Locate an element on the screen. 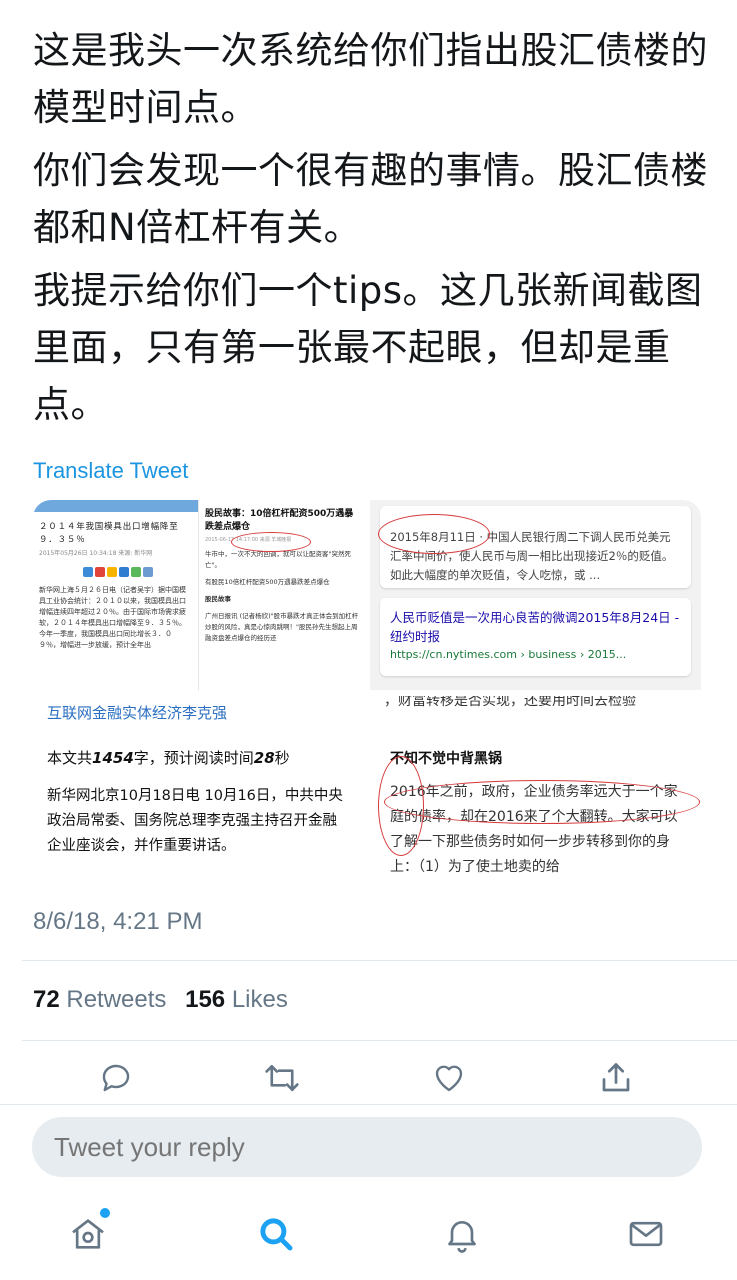 The image size is (737, 1280). retweet-icon is located at coordinates (282, 1078).